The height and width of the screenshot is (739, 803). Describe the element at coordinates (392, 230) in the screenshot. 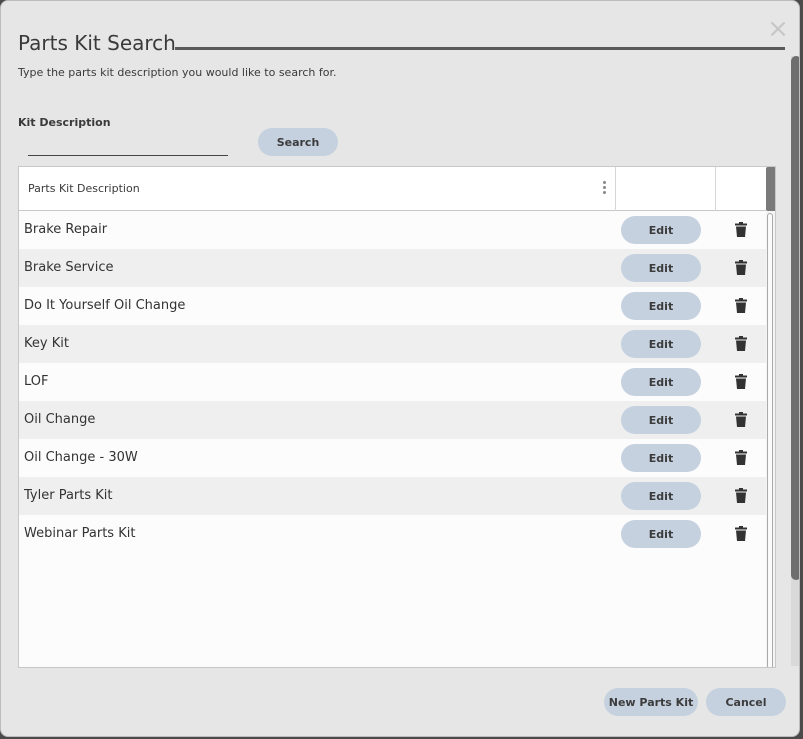

I see `table-row: Brake Repair Edit` at that location.